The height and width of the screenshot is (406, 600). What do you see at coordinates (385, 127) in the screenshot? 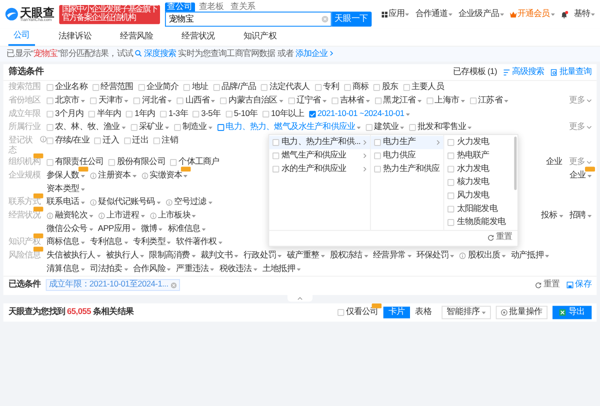
I see `filter-option: 建筑业` at bounding box center [385, 127].